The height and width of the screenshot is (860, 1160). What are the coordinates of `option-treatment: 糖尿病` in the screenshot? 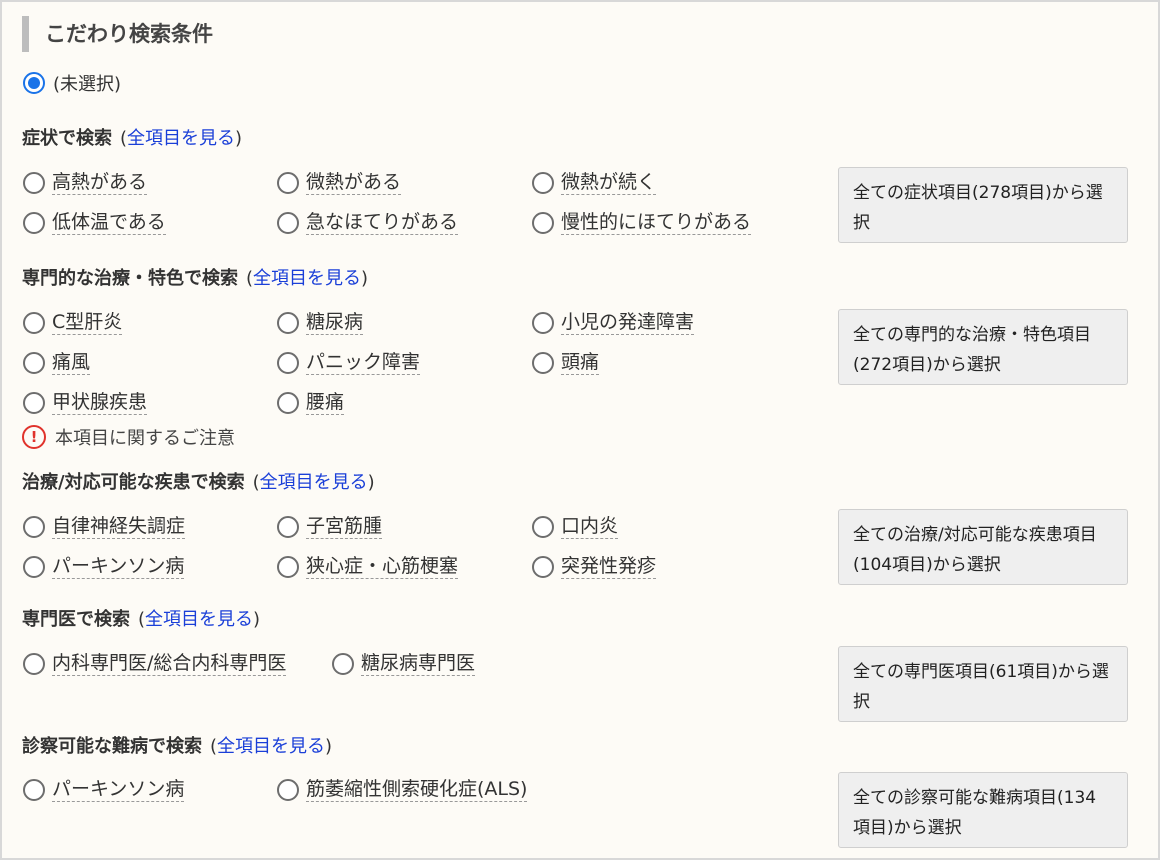 It's located at (320, 322).